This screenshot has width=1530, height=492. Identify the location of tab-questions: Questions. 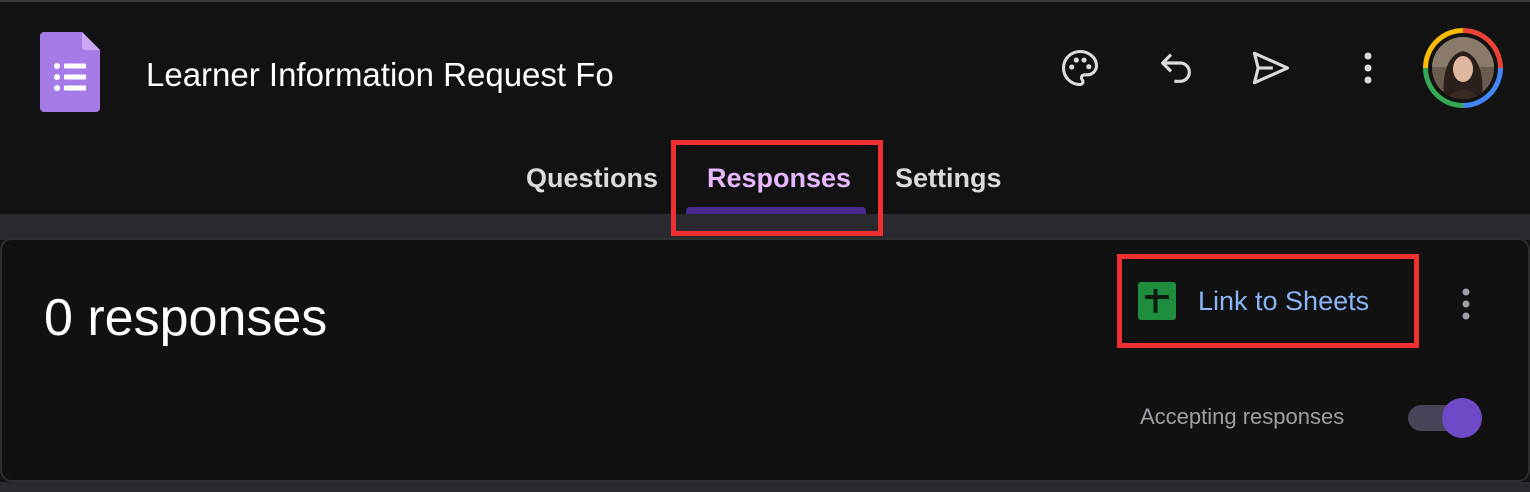
(592, 178).